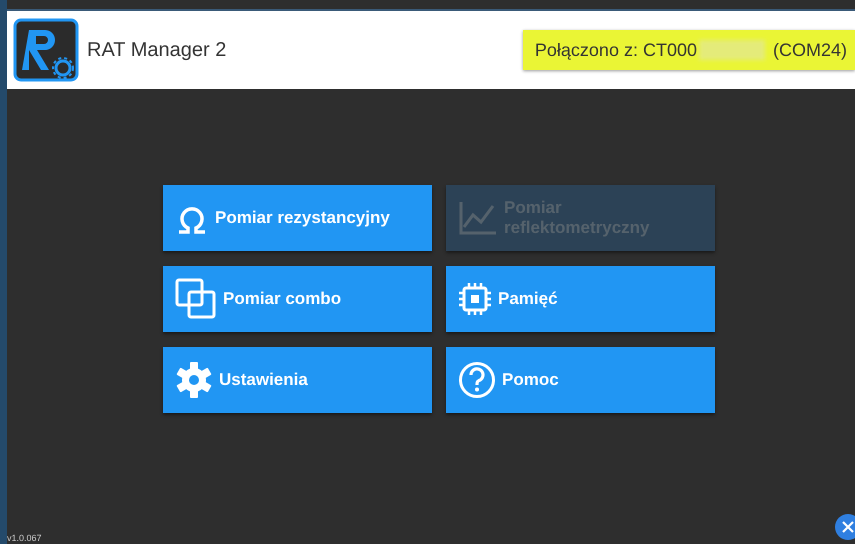 This screenshot has height=544, width=855. I want to click on menu-button: Pomoc, so click(580, 380).